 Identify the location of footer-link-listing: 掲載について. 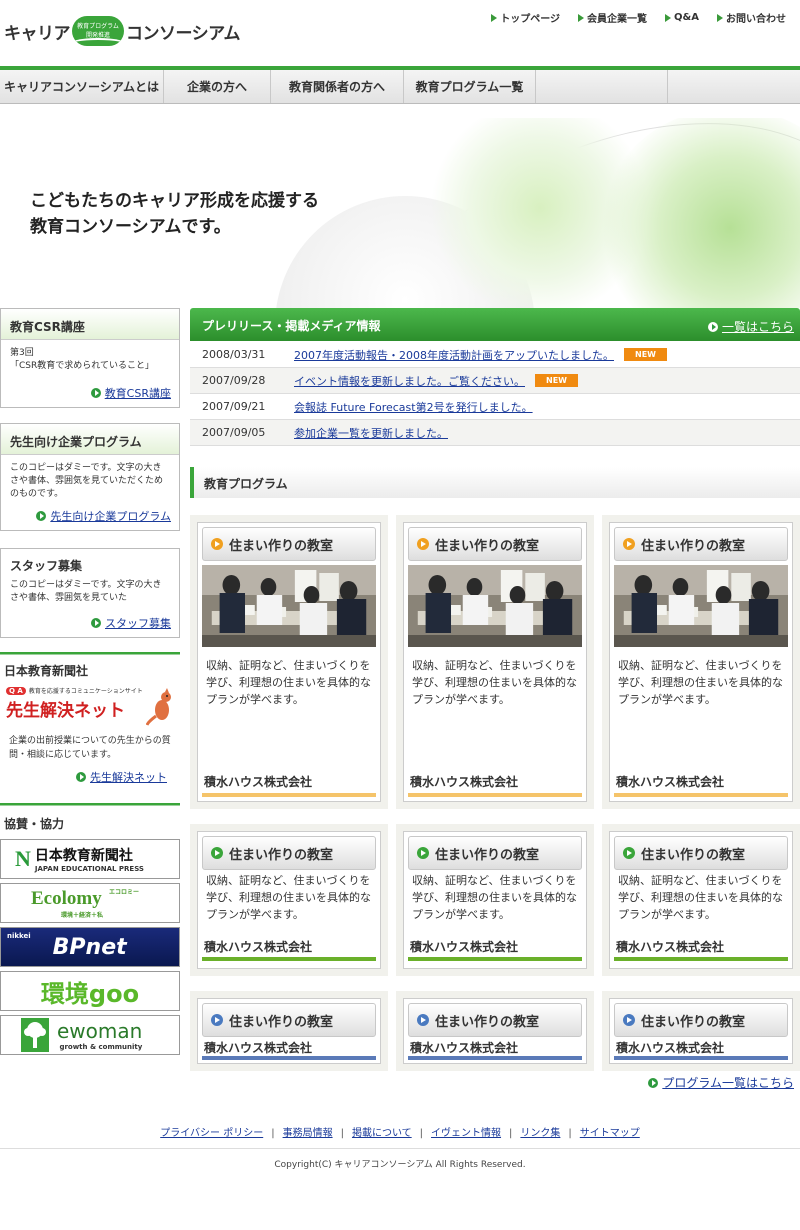
(382, 1133).